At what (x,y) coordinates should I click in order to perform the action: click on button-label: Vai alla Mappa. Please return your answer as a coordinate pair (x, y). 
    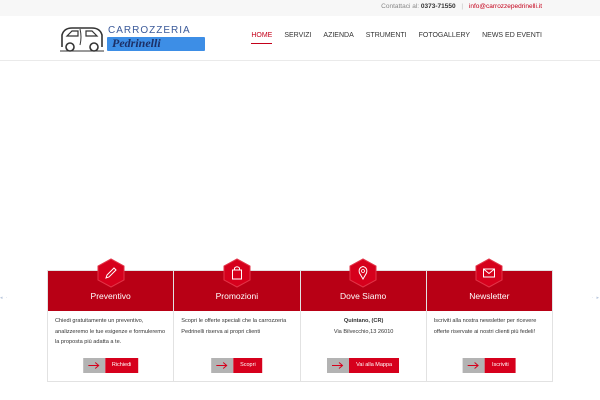
    Looking at the image, I should click on (374, 365).